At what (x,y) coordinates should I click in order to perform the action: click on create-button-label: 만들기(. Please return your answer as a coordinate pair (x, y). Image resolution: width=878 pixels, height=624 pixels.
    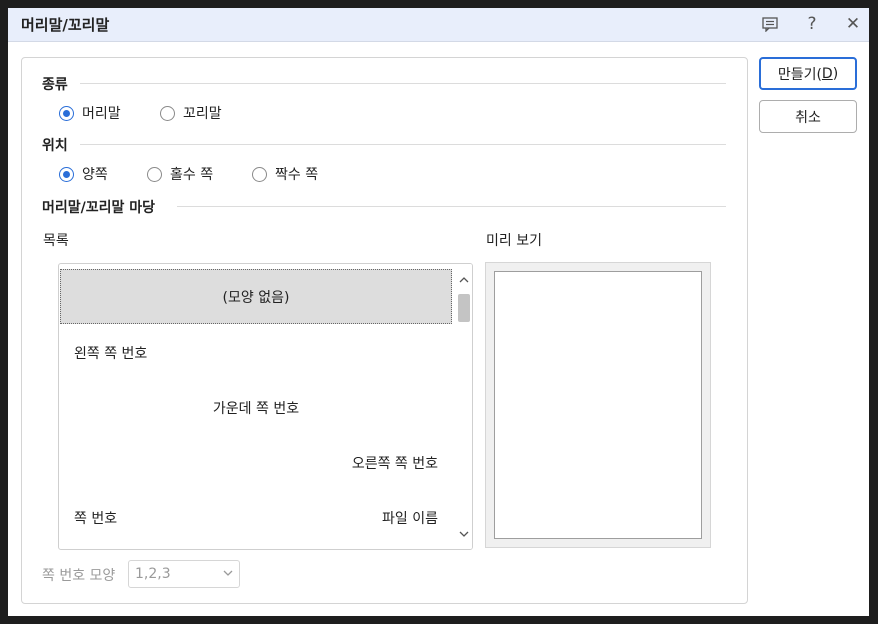
    Looking at the image, I should click on (799, 74).